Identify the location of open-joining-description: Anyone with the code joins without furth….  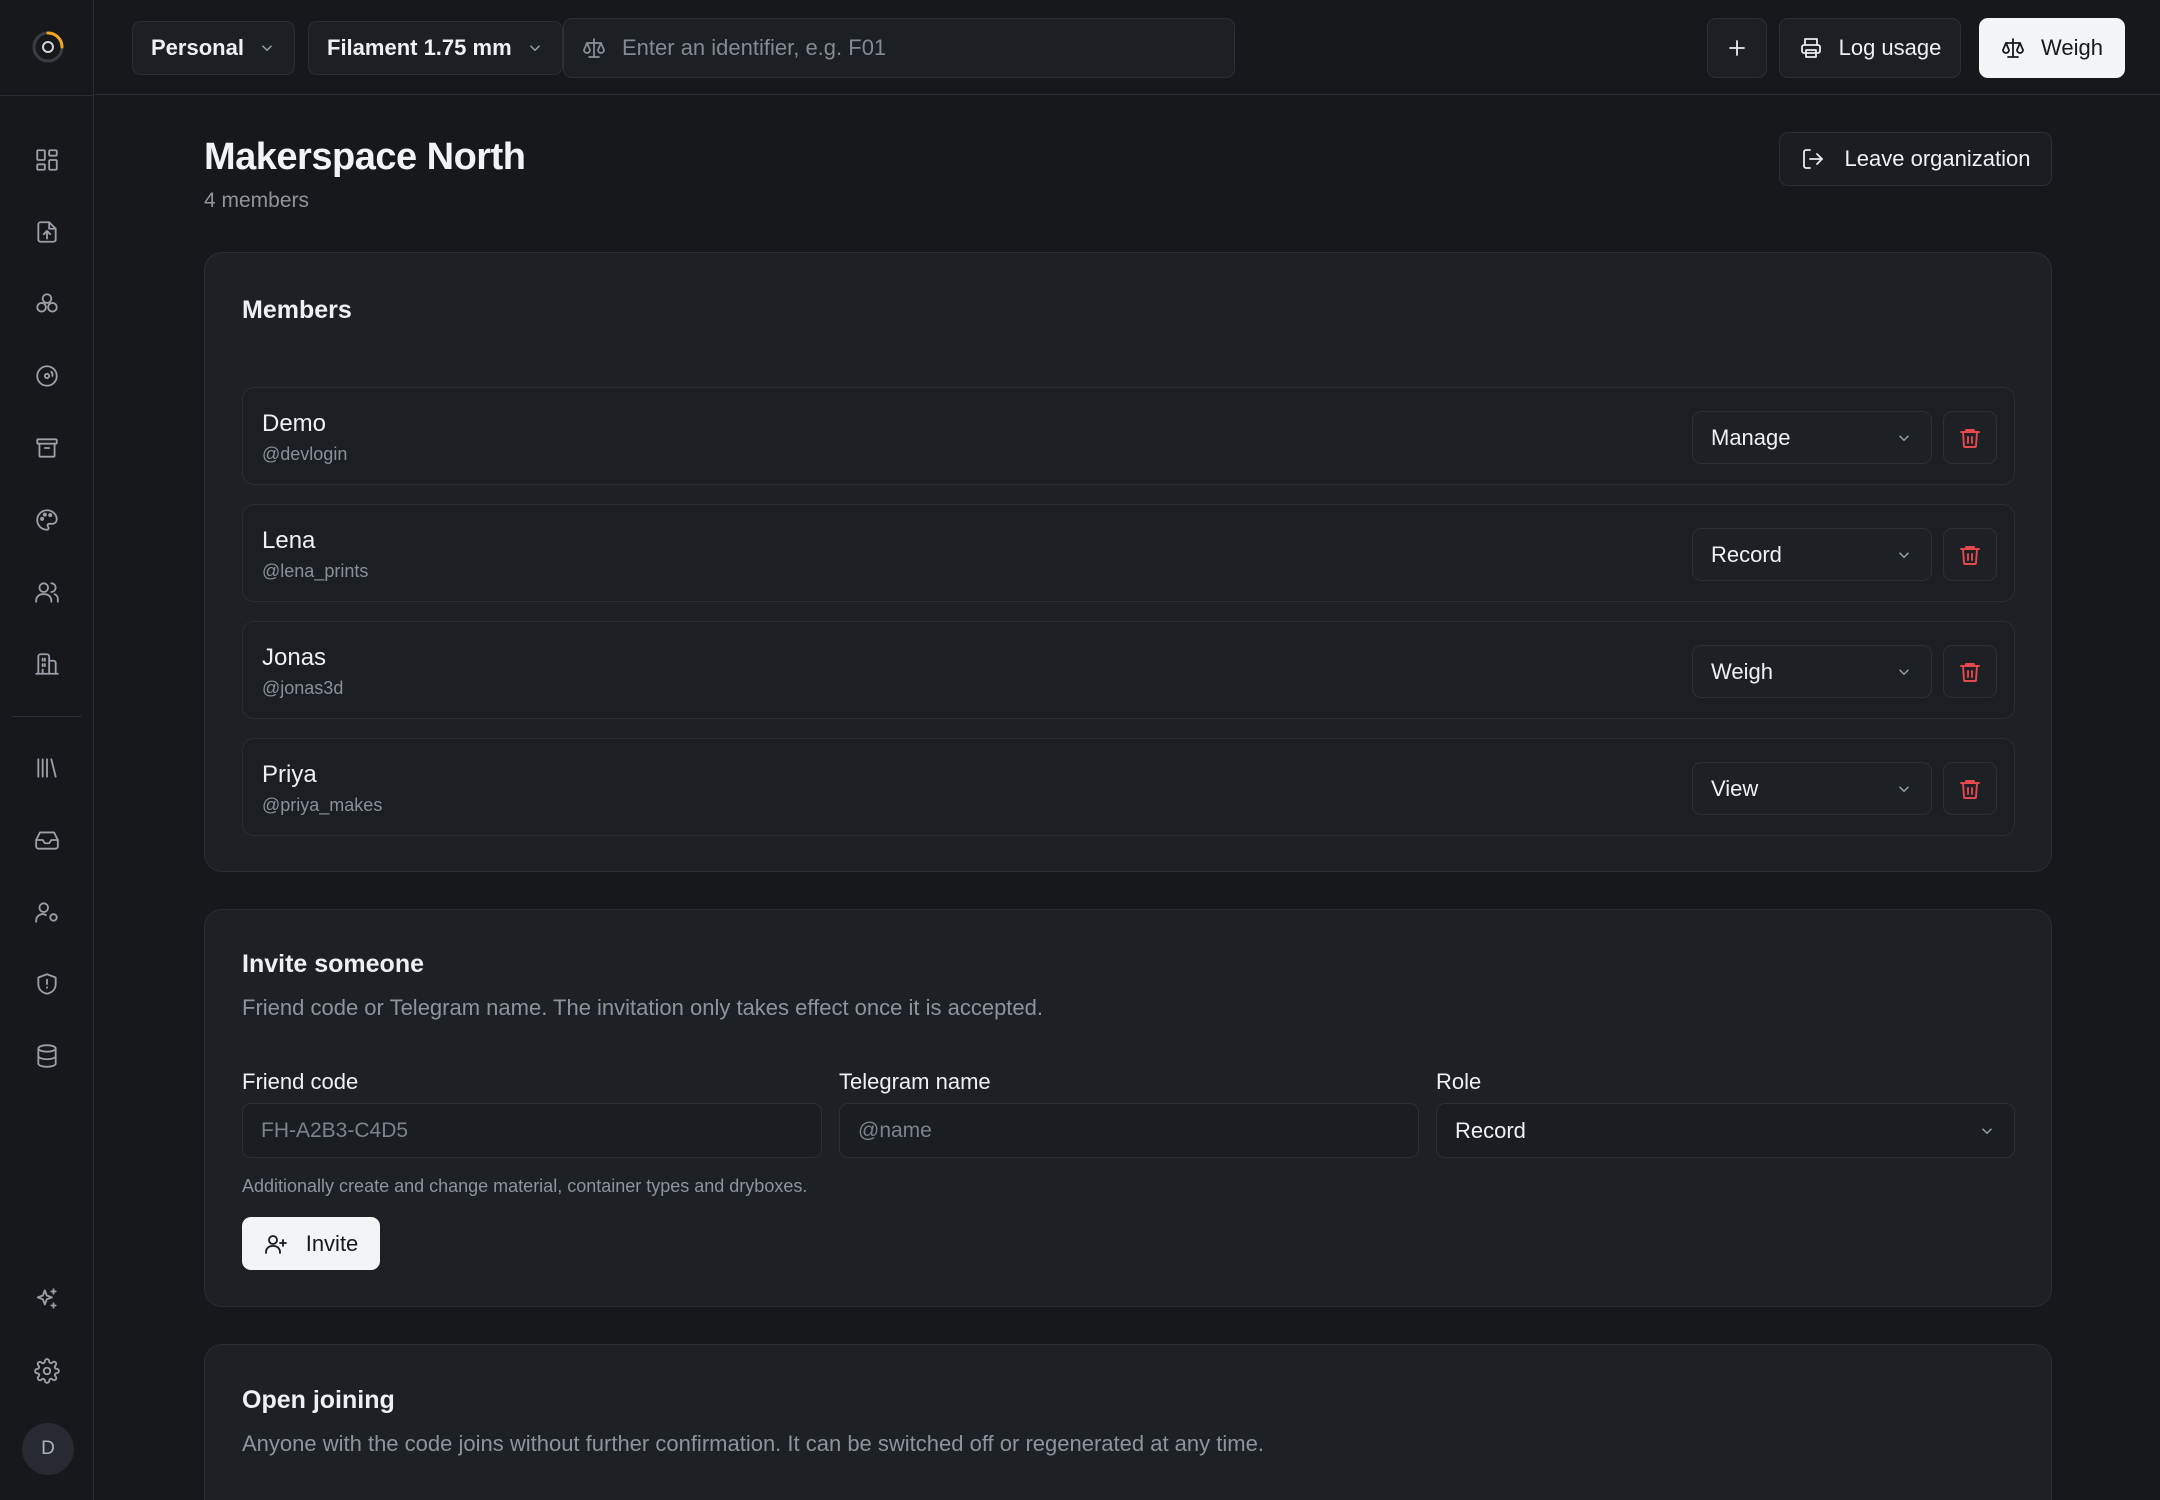
(753, 1443).